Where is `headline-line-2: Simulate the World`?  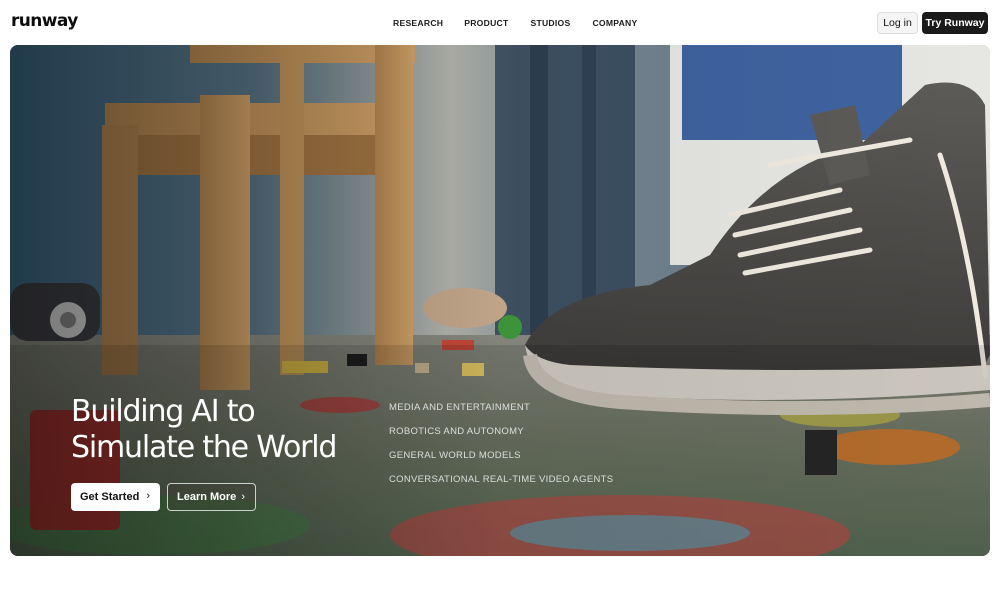
headline-line-2: Simulate the World is located at coordinates (204, 447).